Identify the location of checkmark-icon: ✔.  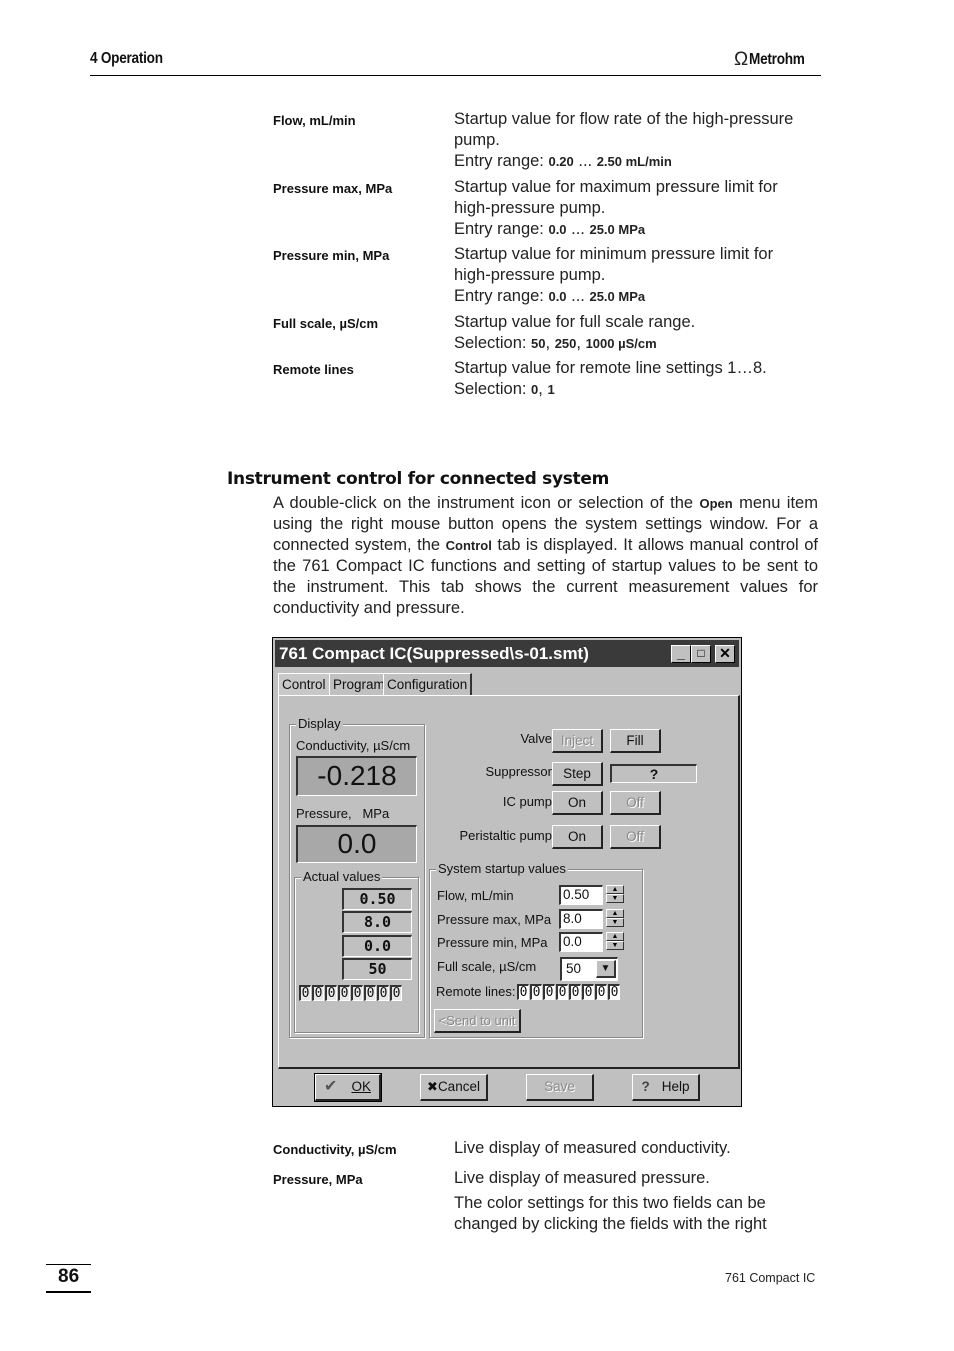
(331, 1086).